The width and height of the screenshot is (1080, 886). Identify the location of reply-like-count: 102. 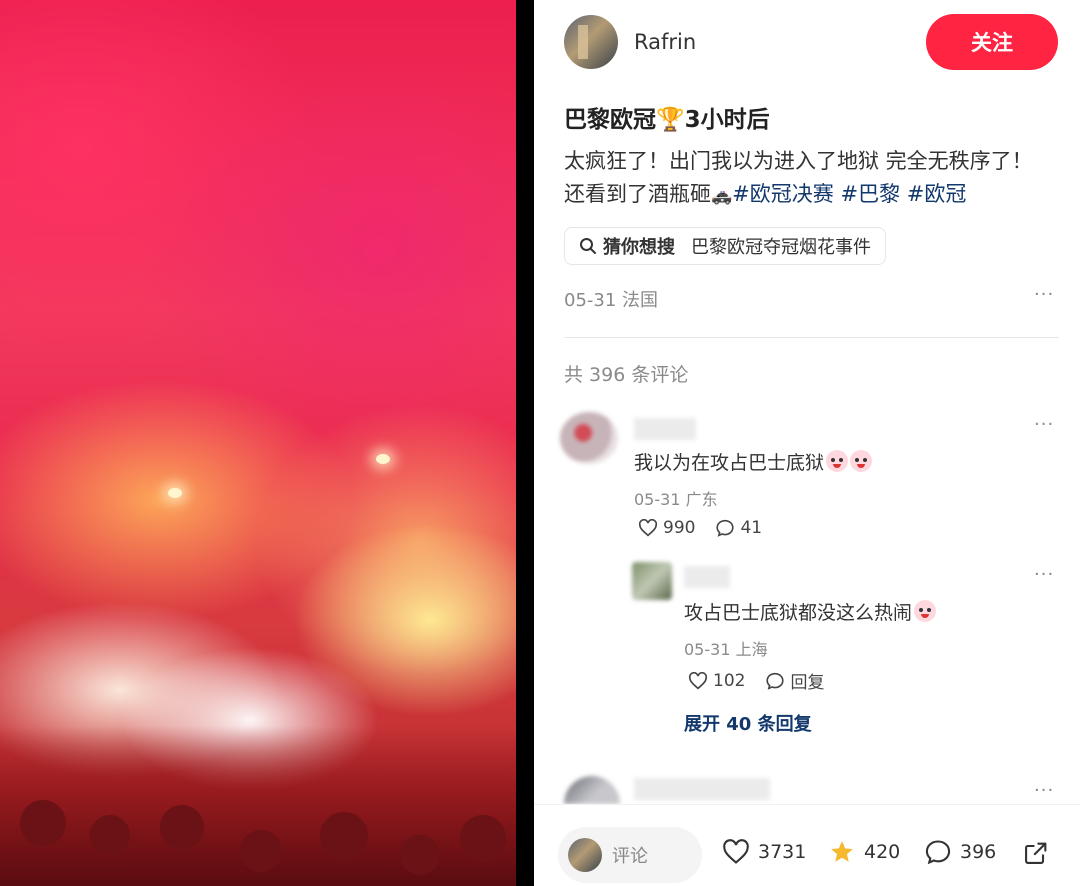
(729, 680).